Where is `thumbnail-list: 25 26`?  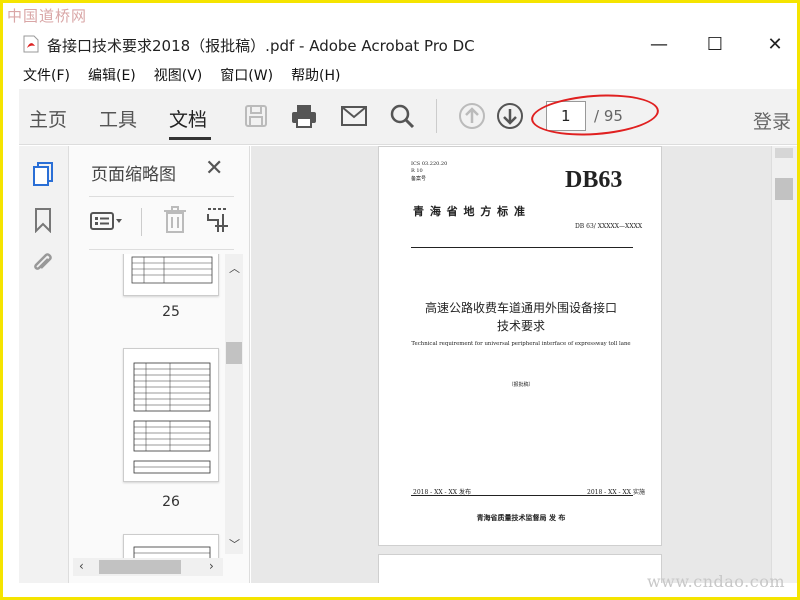
thumbnail-list: 25 26 is located at coordinates (147, 413).